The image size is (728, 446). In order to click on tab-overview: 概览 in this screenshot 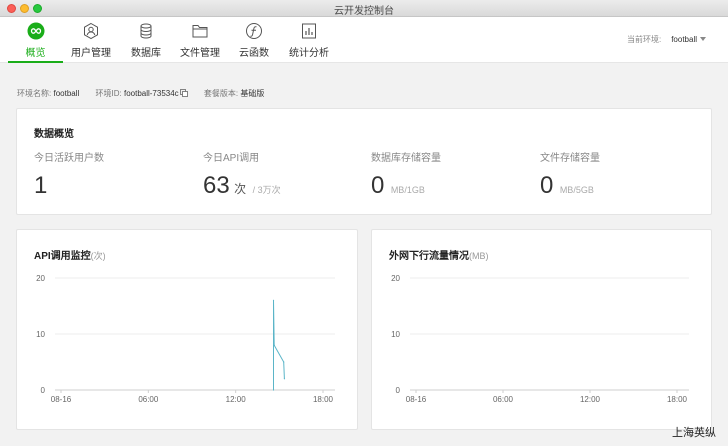, I will do `click(35, 40)`.